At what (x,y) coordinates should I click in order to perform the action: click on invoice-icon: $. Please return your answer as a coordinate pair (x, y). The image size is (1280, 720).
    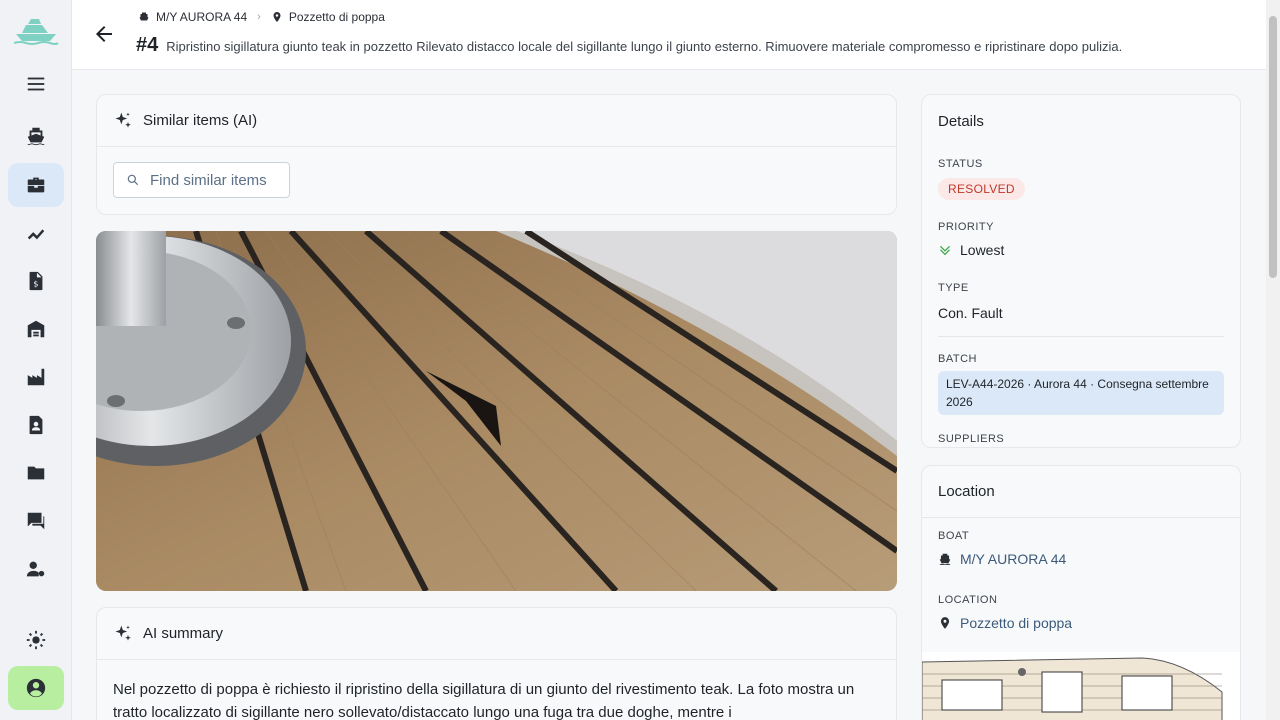
    Looking at the image, I should click on (36, 281).